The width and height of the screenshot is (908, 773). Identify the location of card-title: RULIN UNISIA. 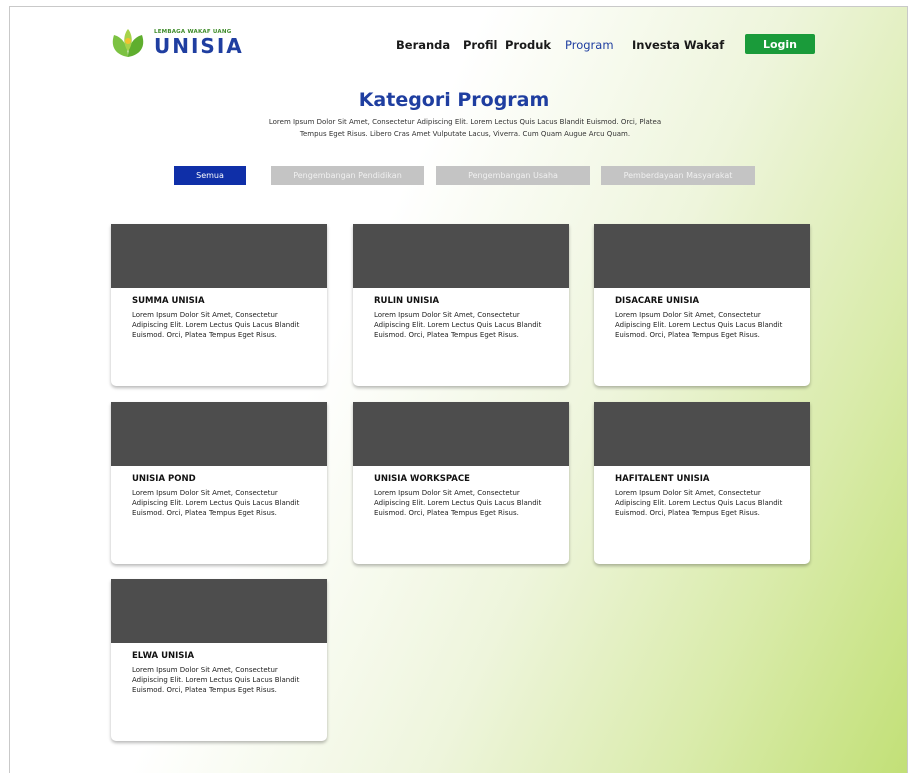
(407, 301).